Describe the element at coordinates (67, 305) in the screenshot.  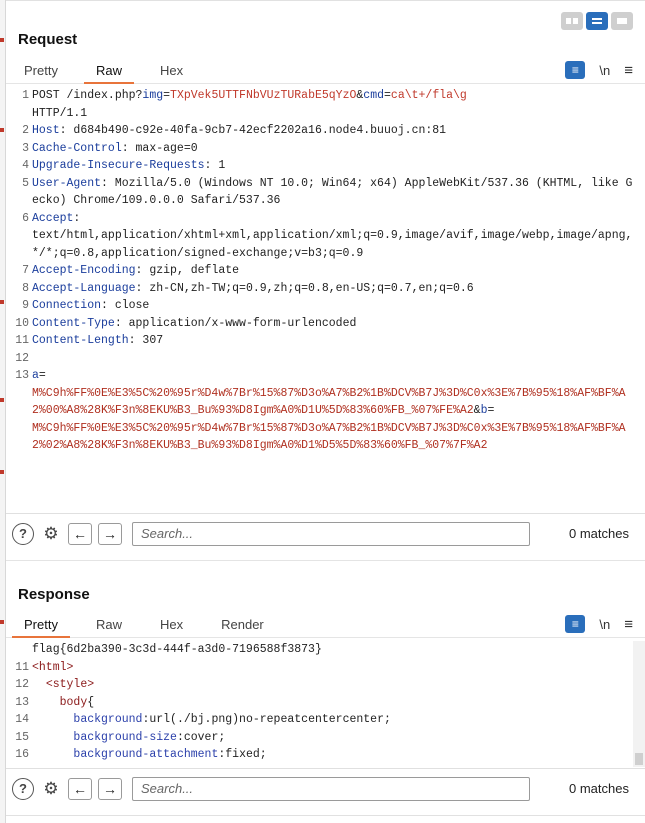
I see `header-name: Connection` at that location.